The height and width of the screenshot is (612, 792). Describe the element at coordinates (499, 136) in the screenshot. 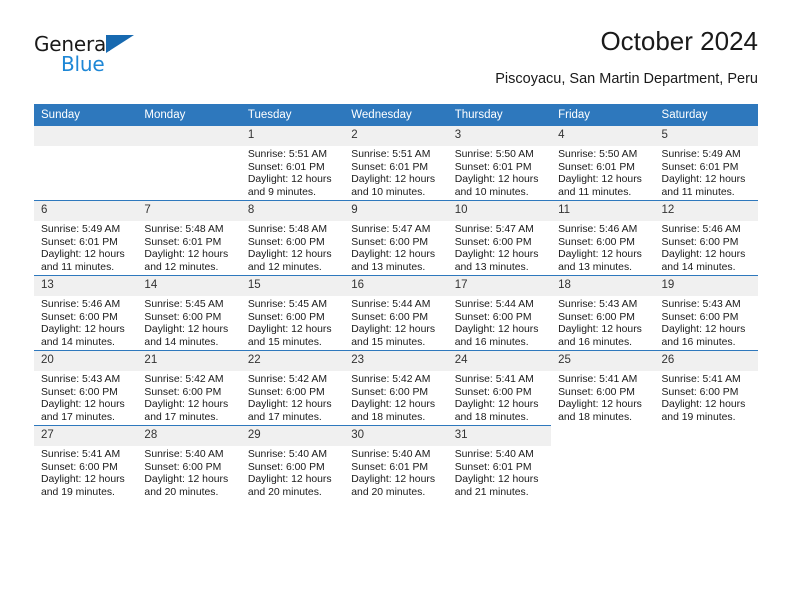

I see `day-number: 3` at that location.